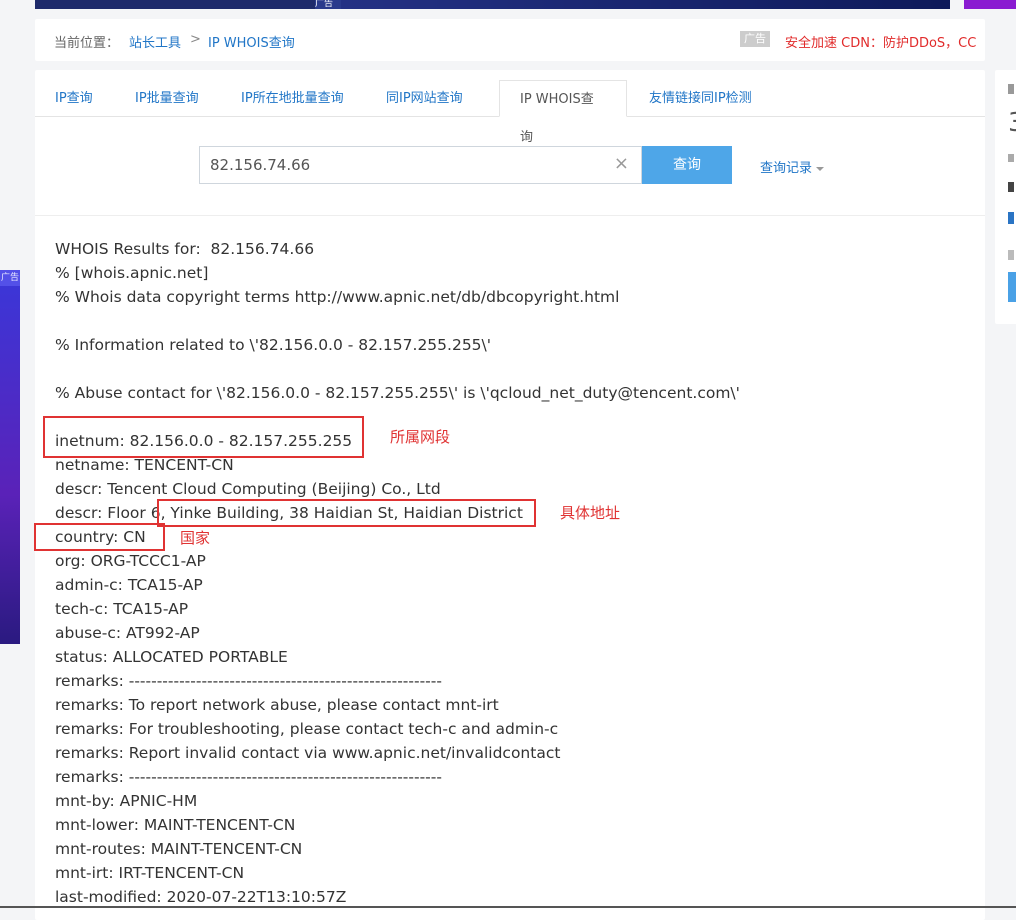 The height and width of the screenshot is (920, 1016). I want to click on query-history-dropdown: 查询记录, so click(792, 166).